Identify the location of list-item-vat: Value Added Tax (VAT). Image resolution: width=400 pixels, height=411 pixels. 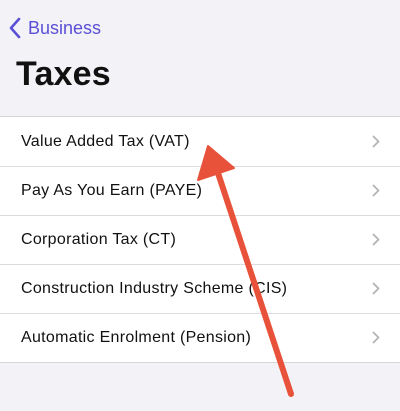
(200, 141).